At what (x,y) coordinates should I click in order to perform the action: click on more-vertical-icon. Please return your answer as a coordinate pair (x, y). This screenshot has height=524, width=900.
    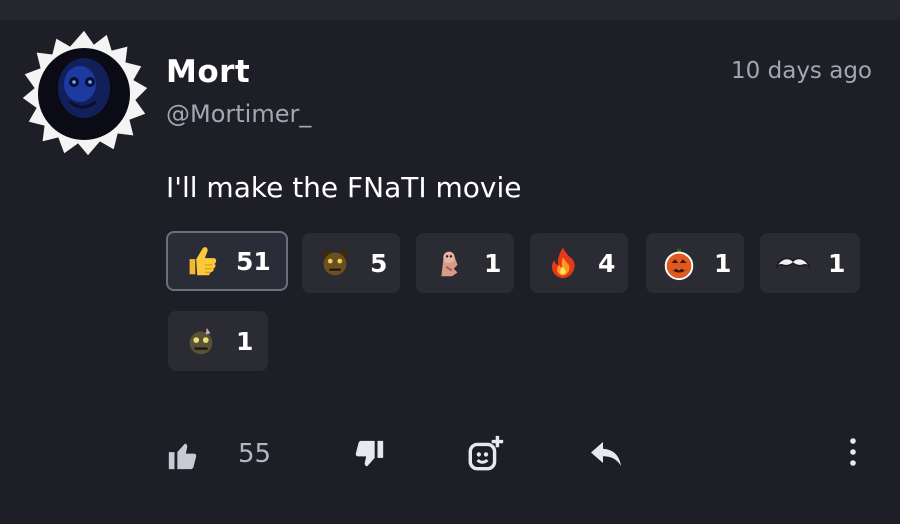
    Looking at the image, I should click on (853, 452).